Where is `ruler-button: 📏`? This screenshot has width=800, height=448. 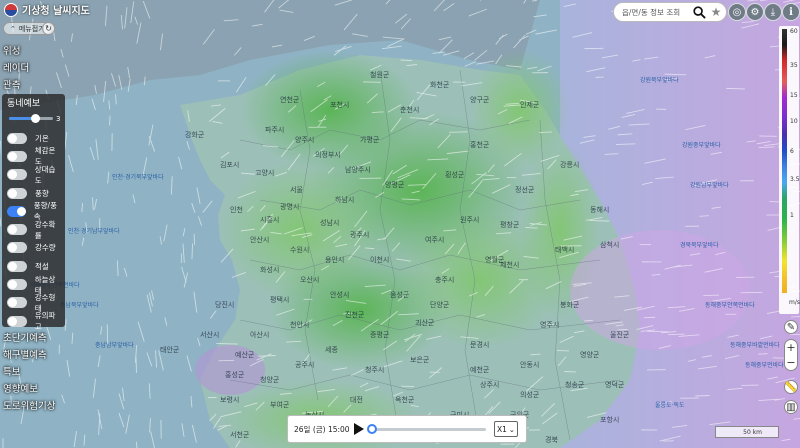 ruler-button: 📏 is located at coordinates (791, 387).